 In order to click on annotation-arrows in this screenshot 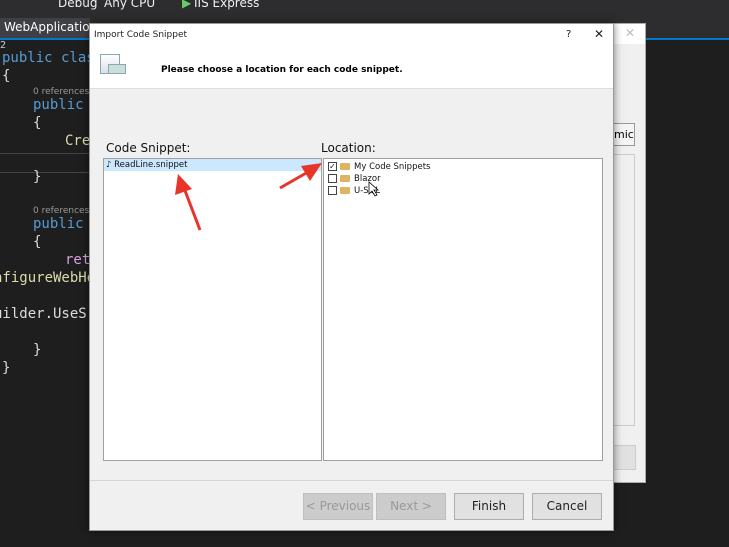, I will do `click(277, 197)`.